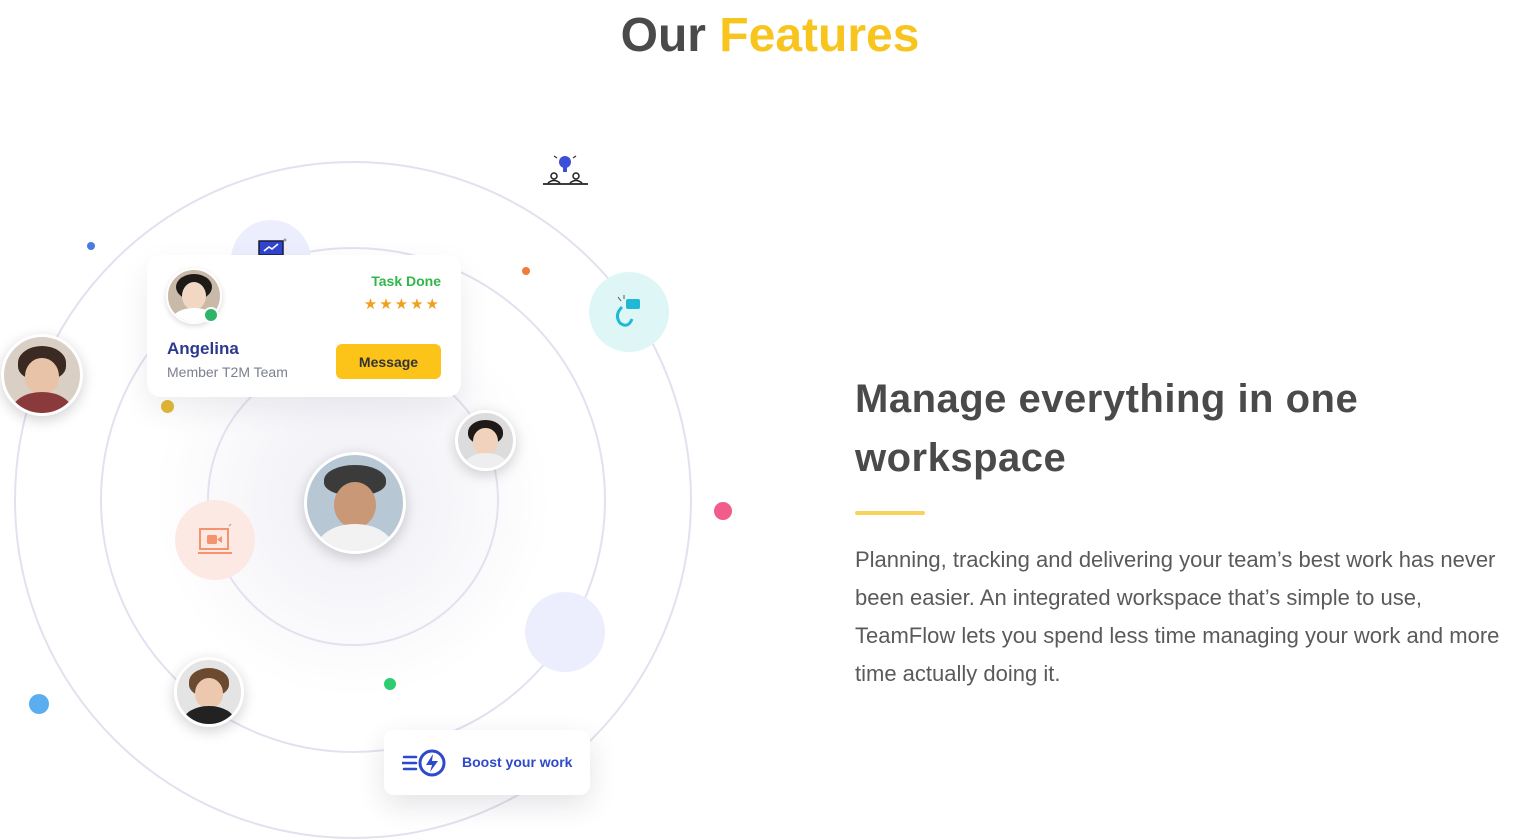  I want to click on star-rating: ★★★★★, so click(402, 304).